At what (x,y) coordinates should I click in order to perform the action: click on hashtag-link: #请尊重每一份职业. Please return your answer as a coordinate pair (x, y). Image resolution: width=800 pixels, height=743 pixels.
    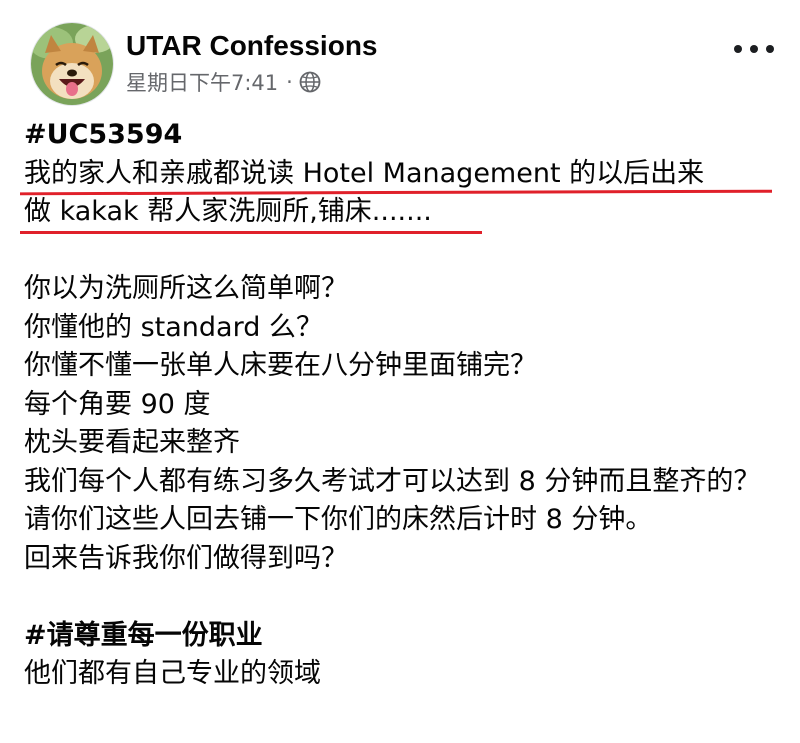
    Looking at the image, I should click on (404, 636).